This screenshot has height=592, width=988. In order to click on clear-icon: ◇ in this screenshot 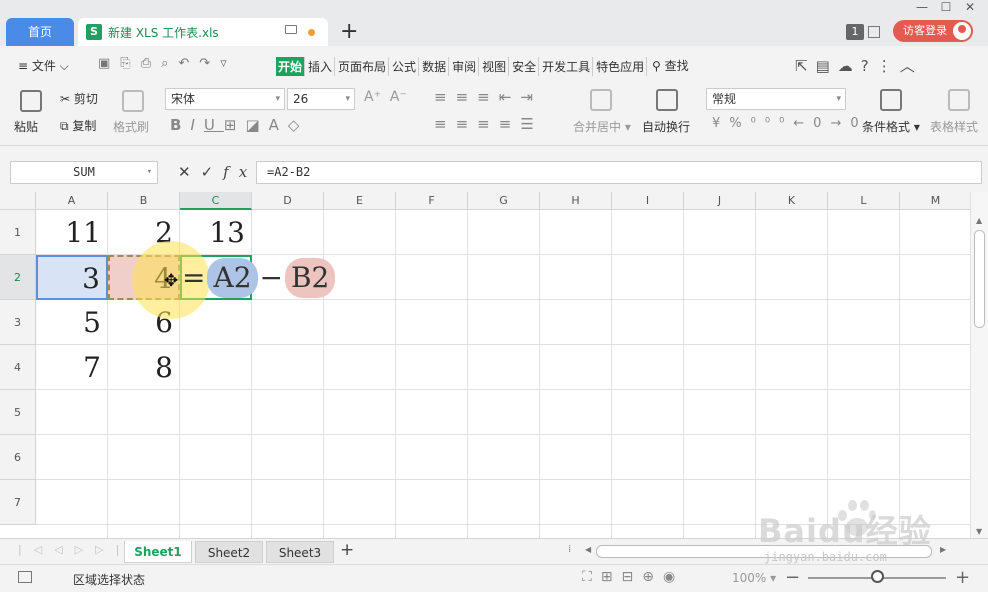, I will do `click(298, 125)`.